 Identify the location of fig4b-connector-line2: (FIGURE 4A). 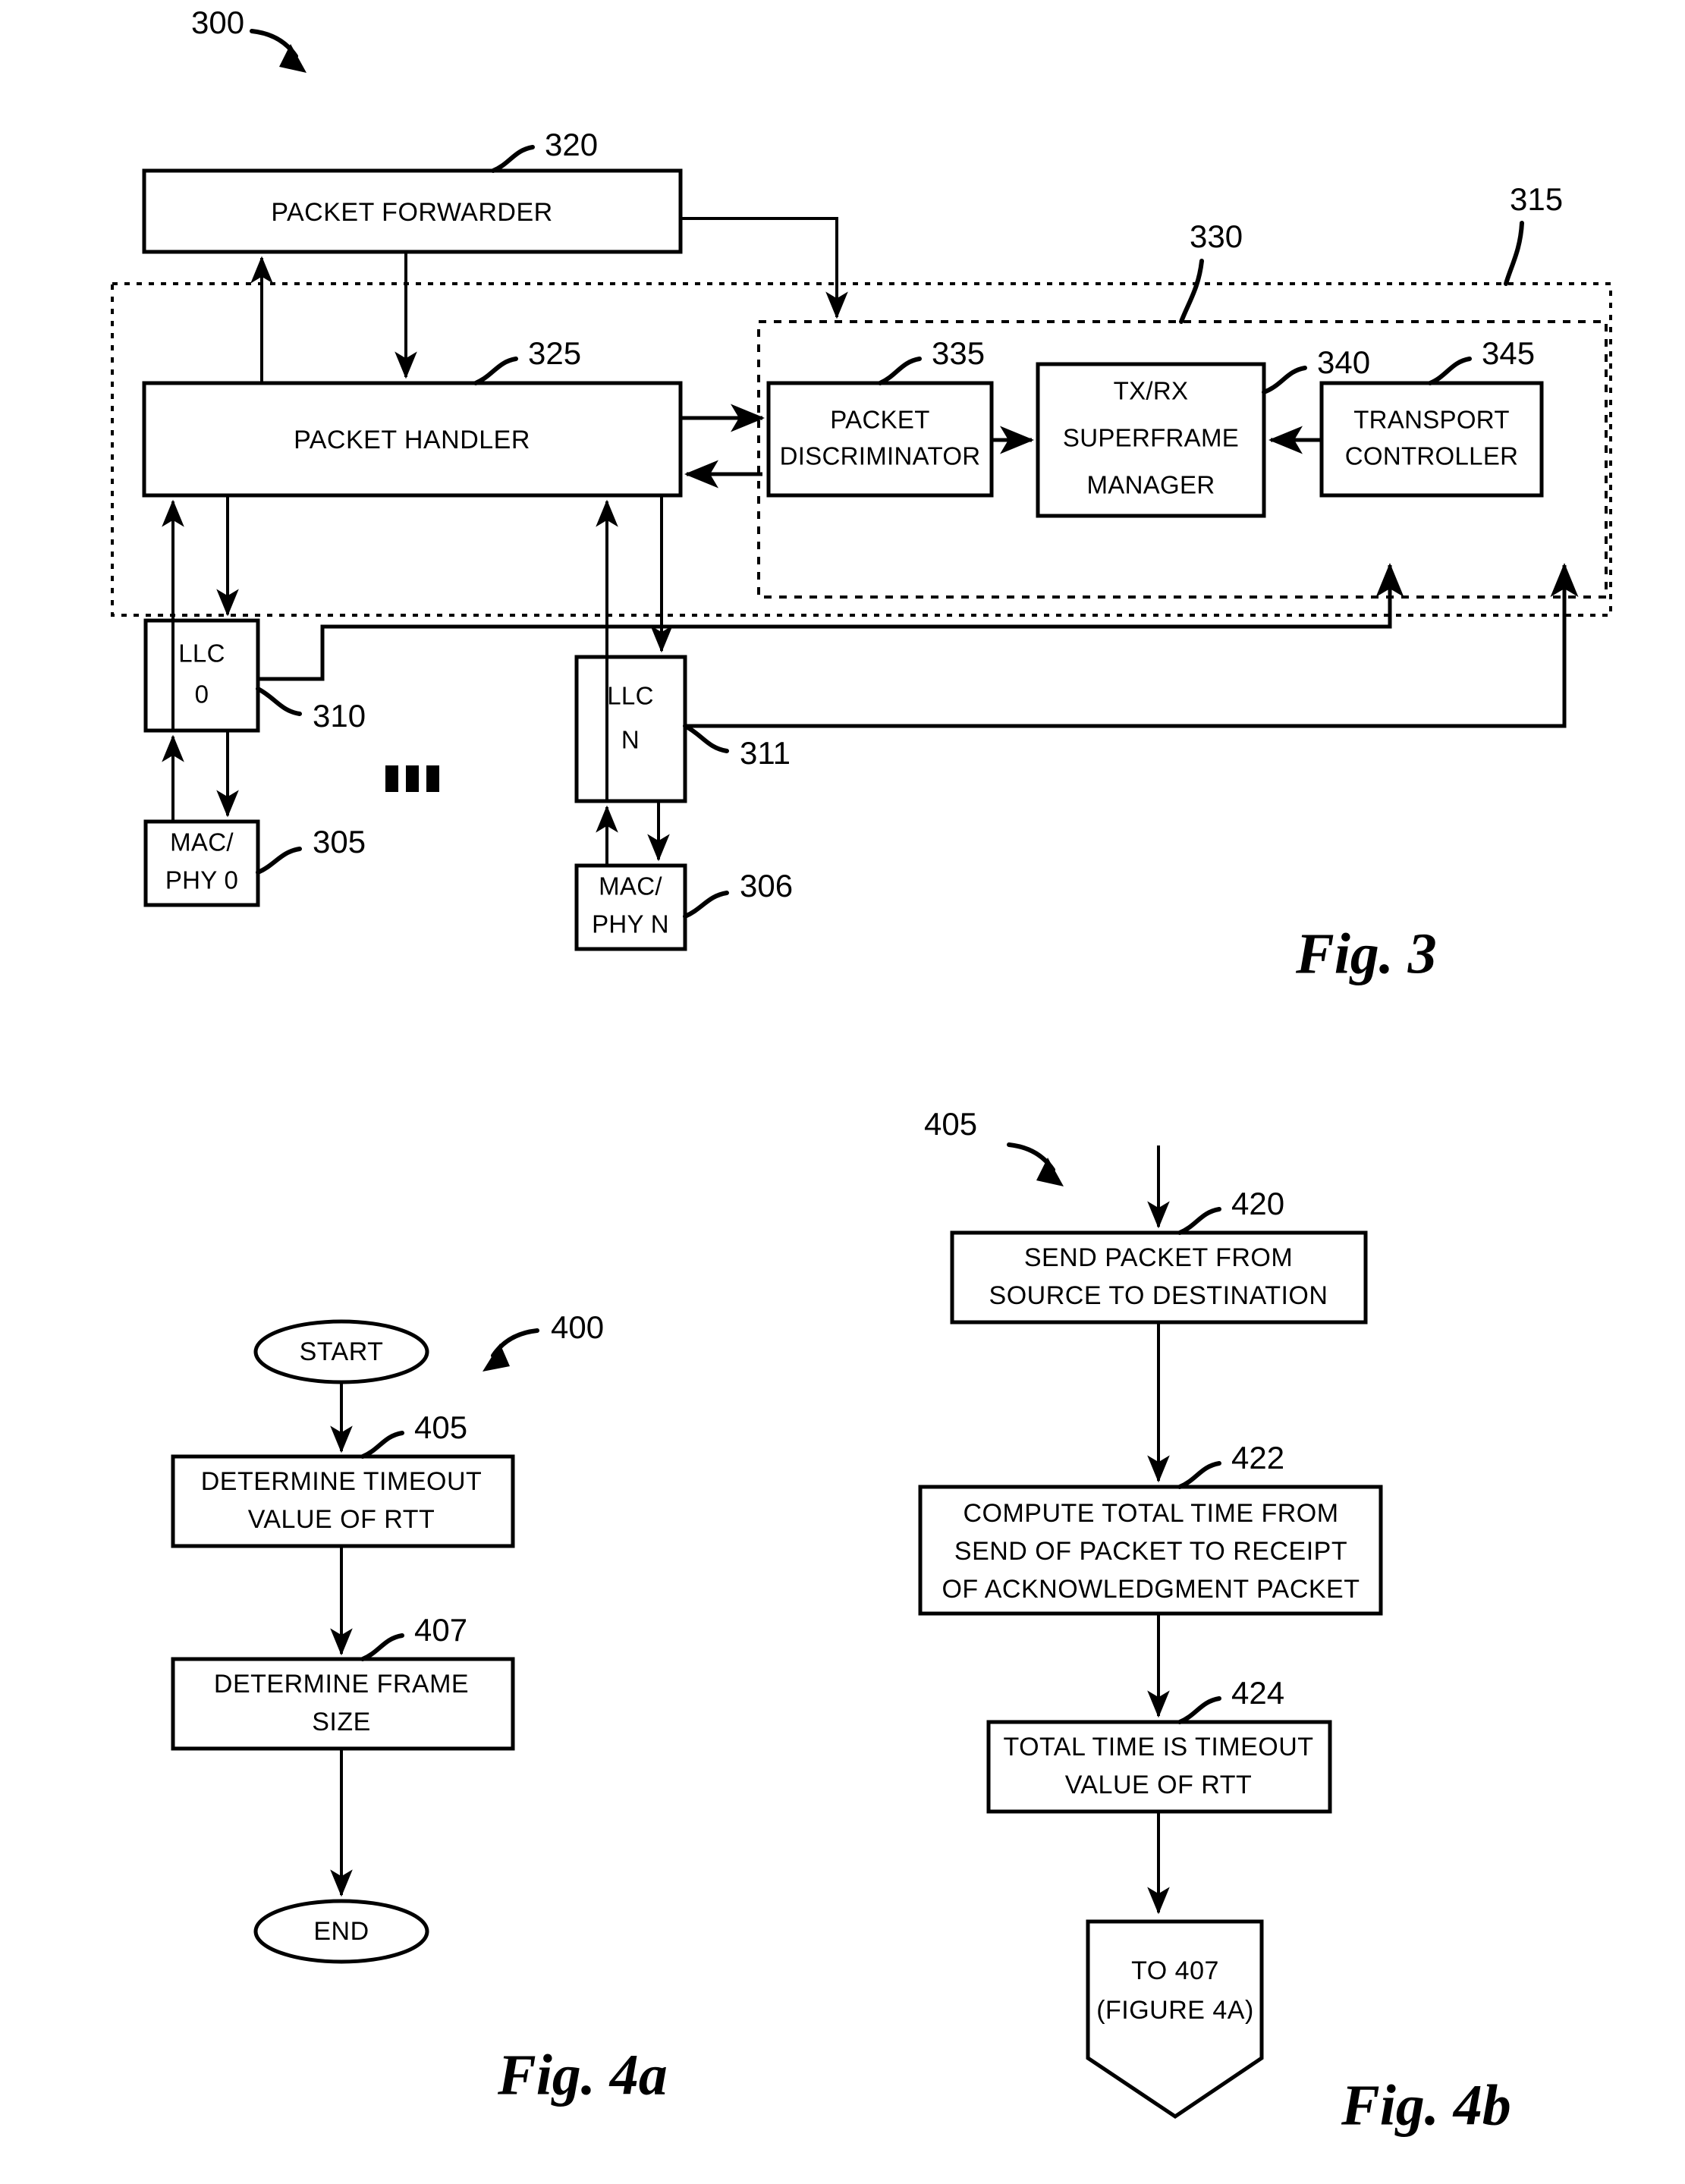
(1175, 2010).